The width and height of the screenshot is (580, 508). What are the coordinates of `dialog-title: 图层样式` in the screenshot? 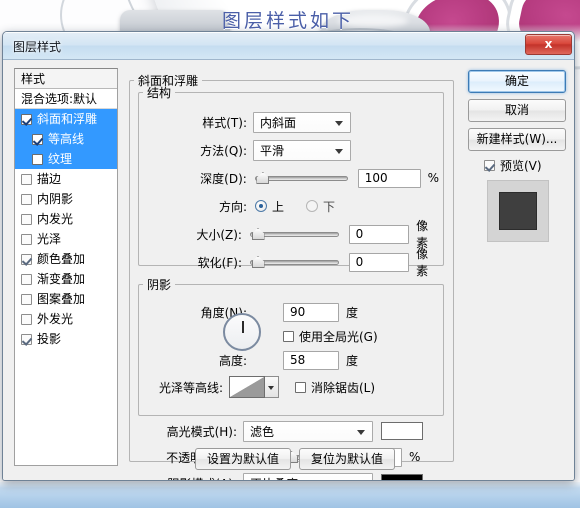 It's located at (37, 47).